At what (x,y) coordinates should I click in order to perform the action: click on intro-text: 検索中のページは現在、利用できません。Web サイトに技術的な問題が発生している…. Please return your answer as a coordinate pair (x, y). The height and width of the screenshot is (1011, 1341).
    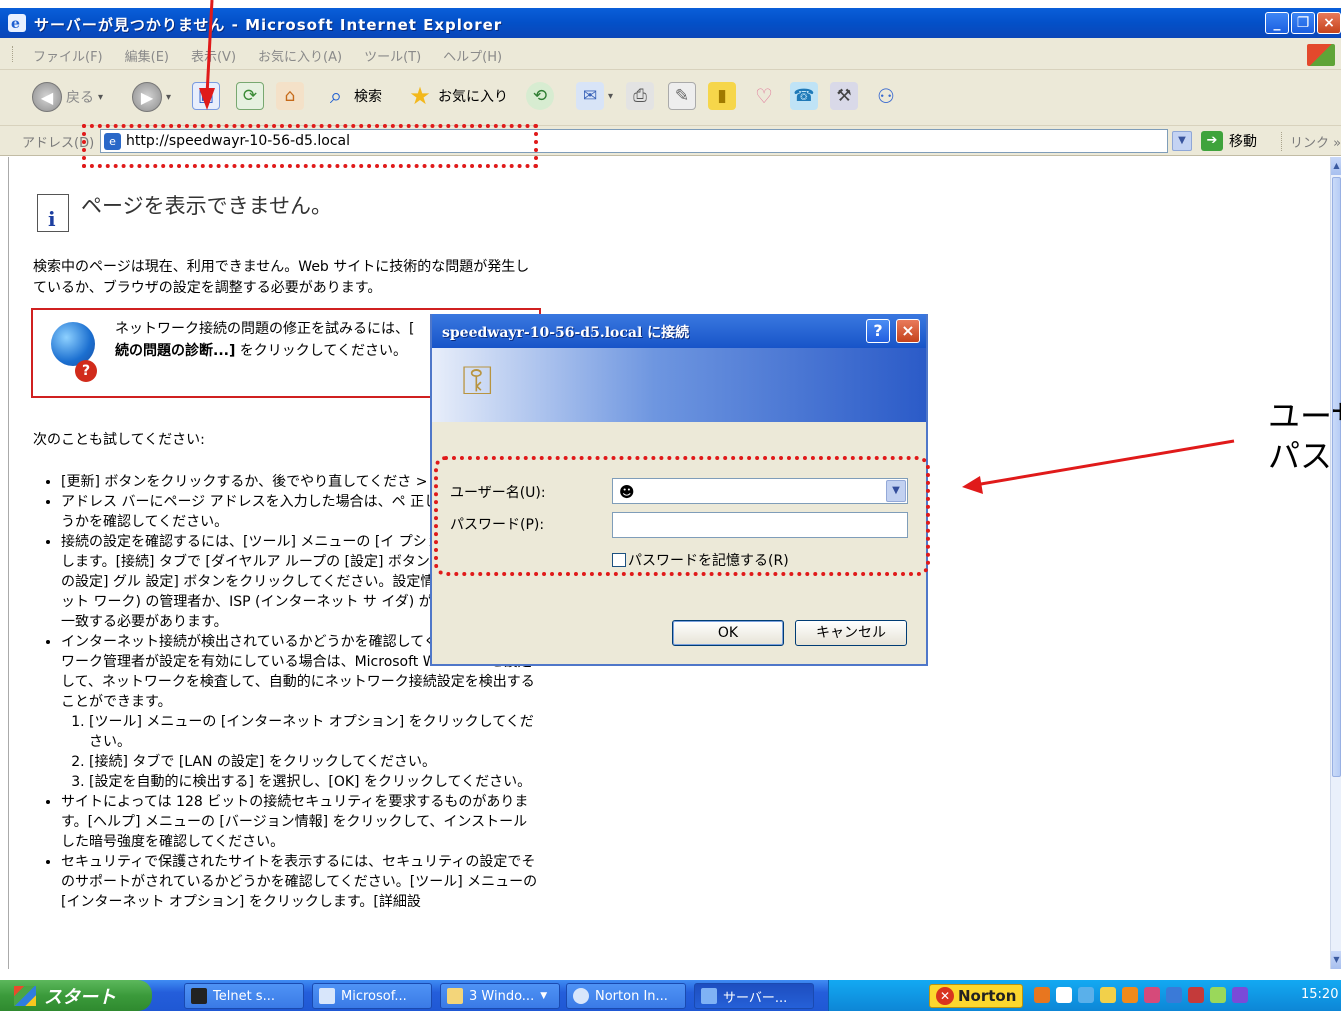
    Looking at the image, I should click on (281, 277).